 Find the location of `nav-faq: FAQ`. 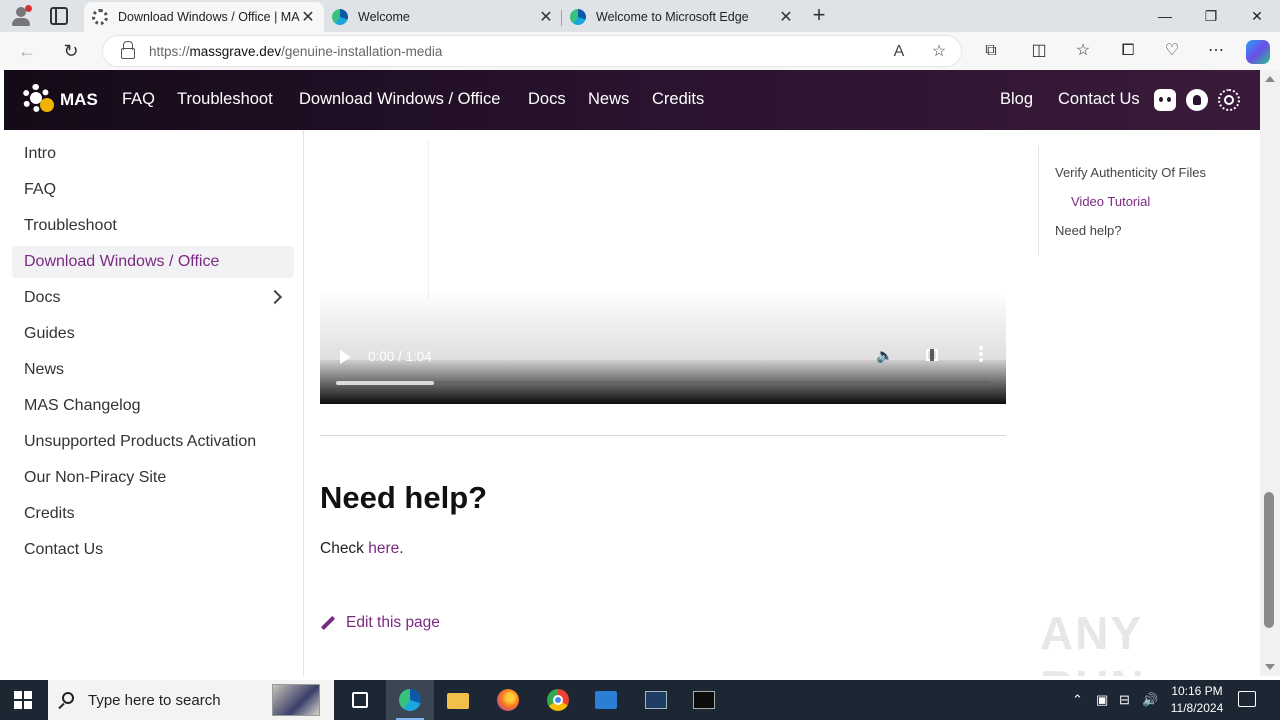

nav-faq: FAQ is located at coordinates (138, 99).